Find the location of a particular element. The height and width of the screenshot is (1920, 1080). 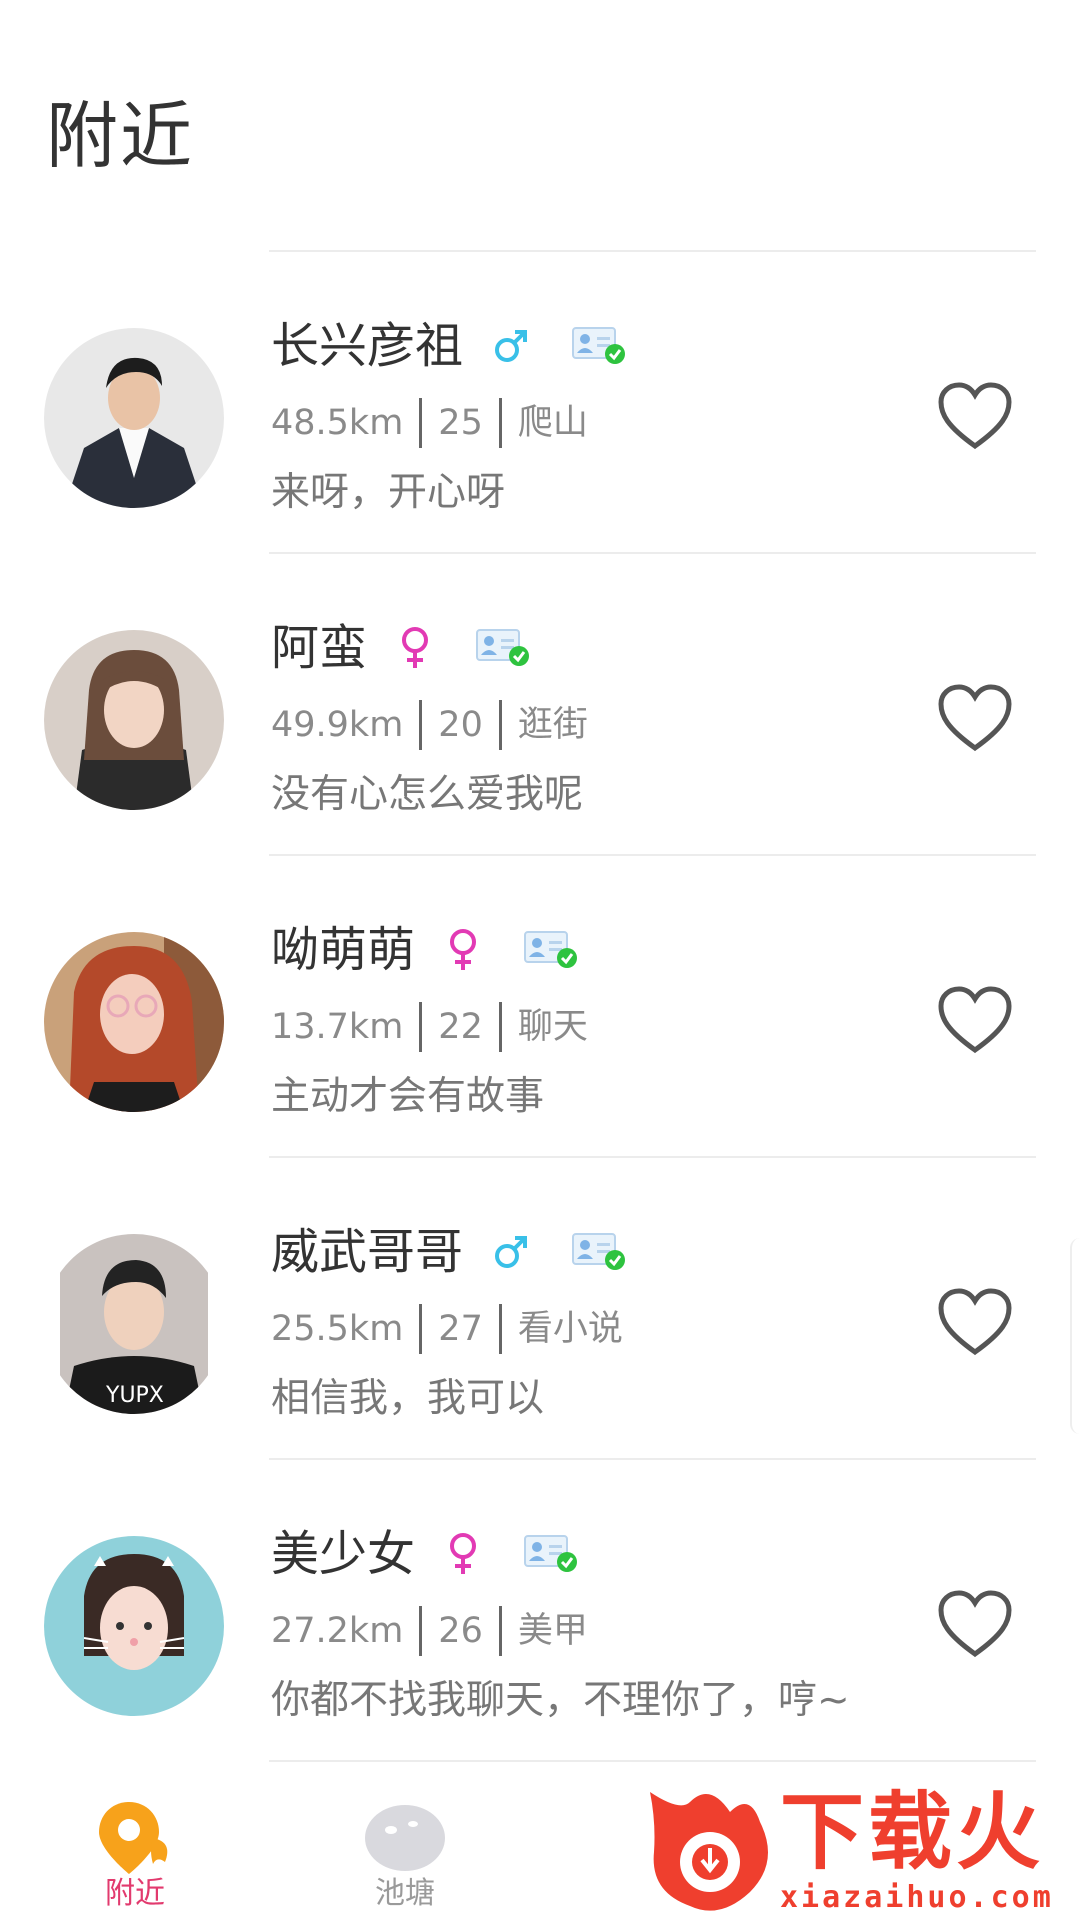

hobby: 美甲 is located at coordinates (552, 1631).